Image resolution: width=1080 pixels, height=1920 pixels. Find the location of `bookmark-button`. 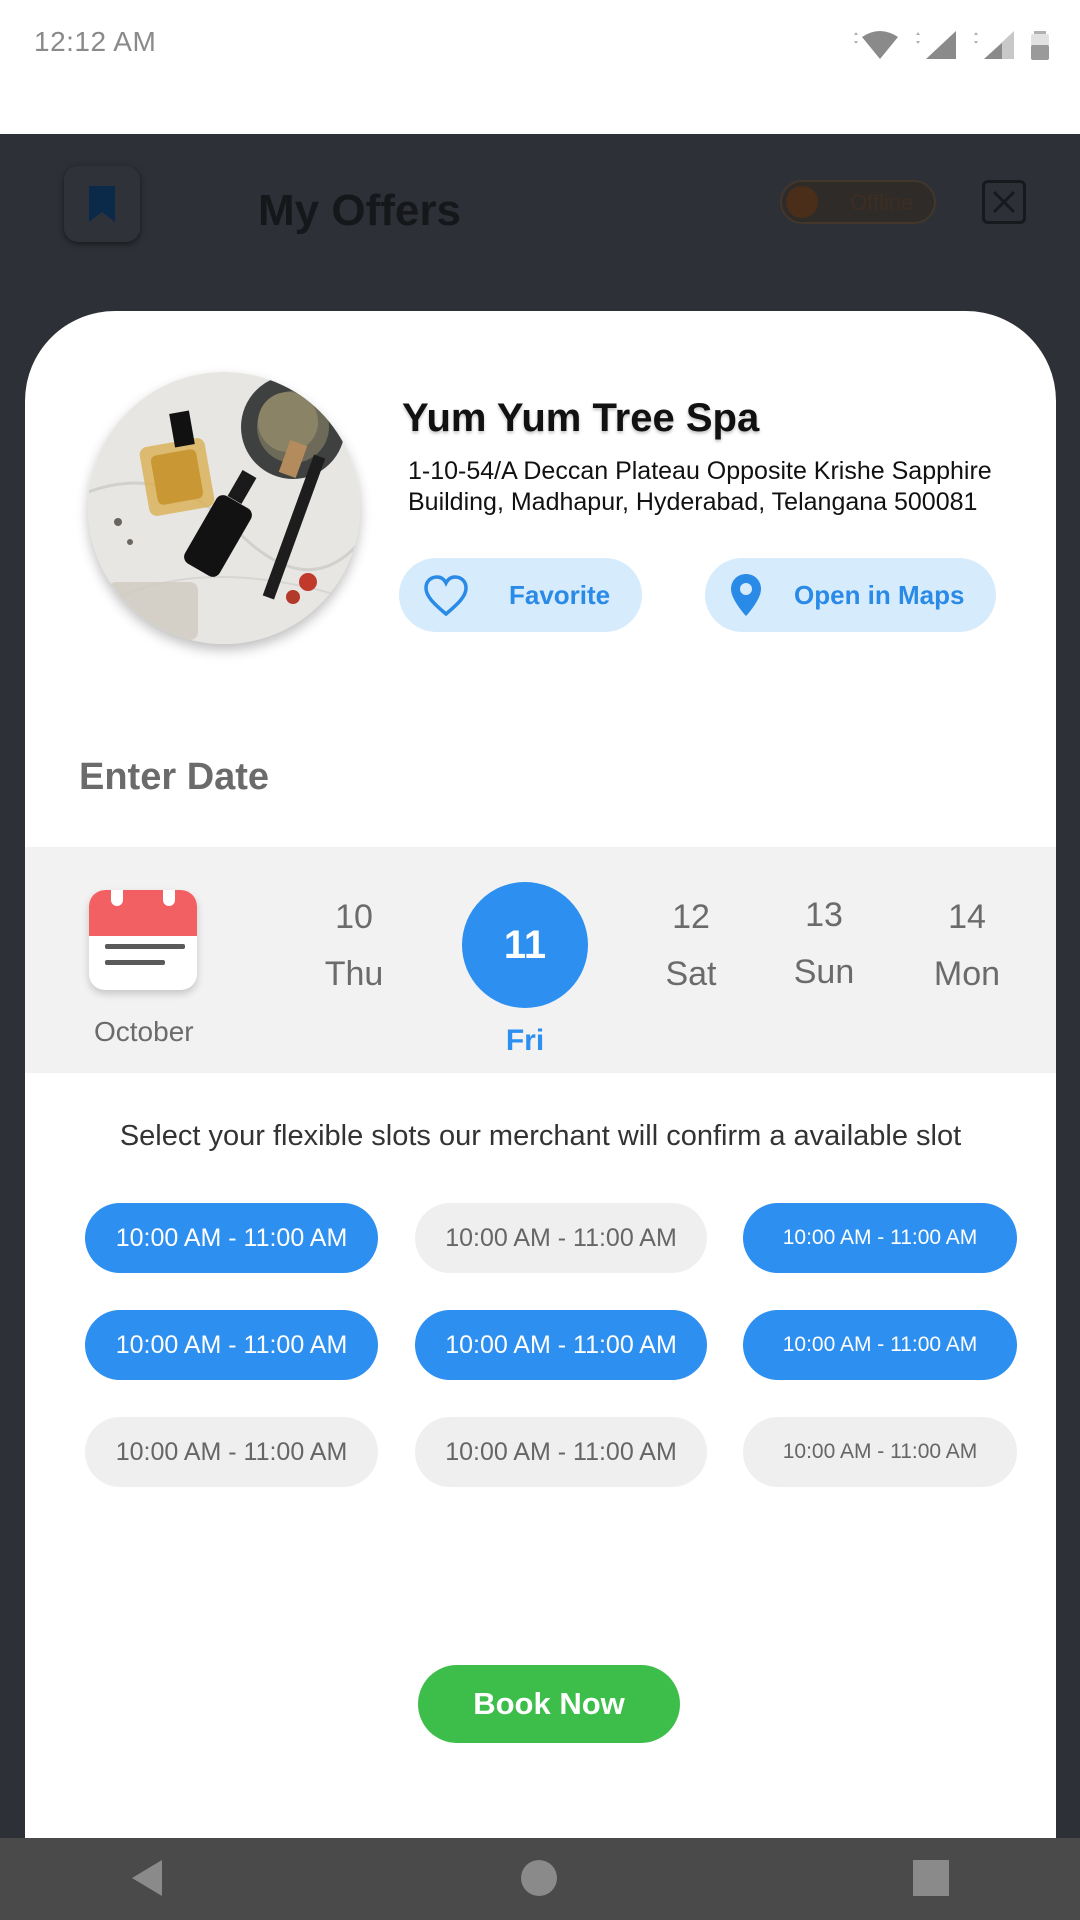

bookmark-button is located at coordinates (102, 204).